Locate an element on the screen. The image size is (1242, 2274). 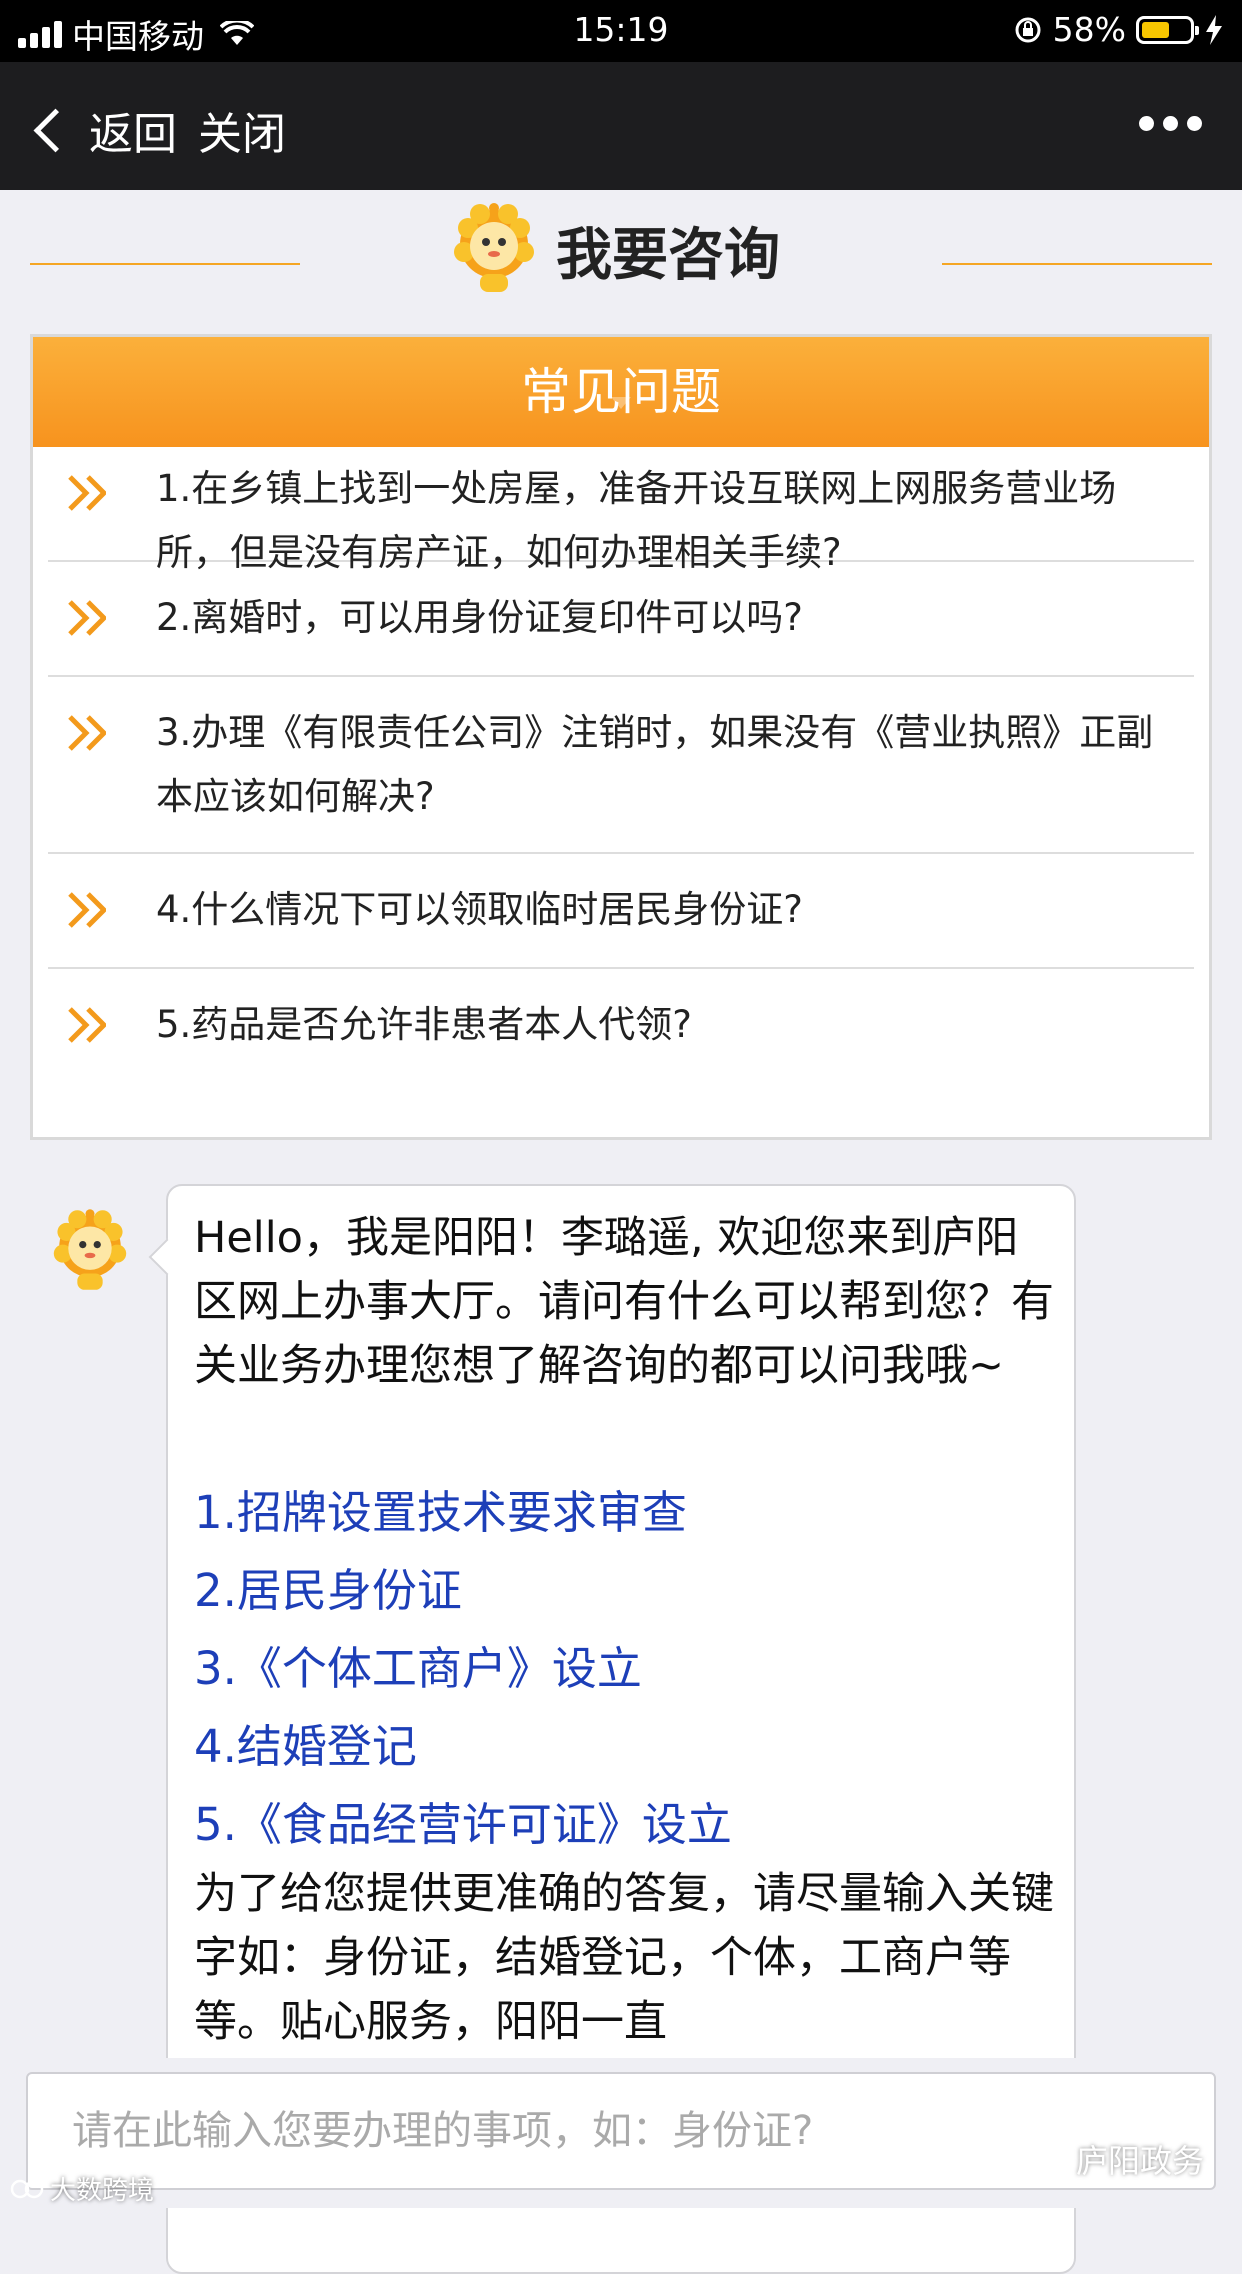
rotation-lock-icon is located at coordinates (1028, 29).